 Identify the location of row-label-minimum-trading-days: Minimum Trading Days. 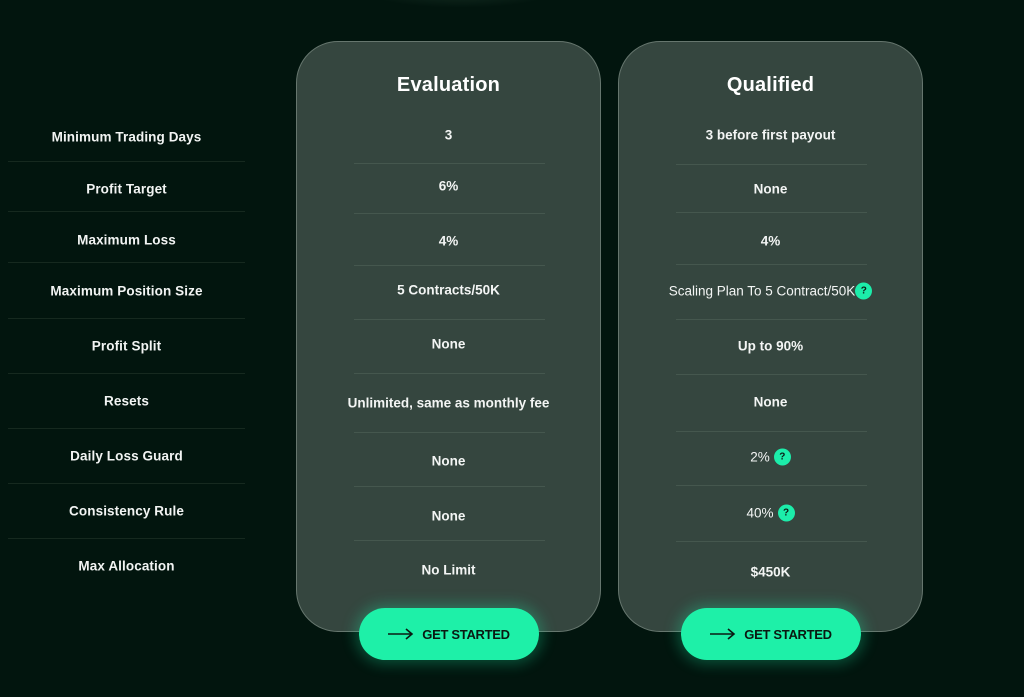
(126, 137).